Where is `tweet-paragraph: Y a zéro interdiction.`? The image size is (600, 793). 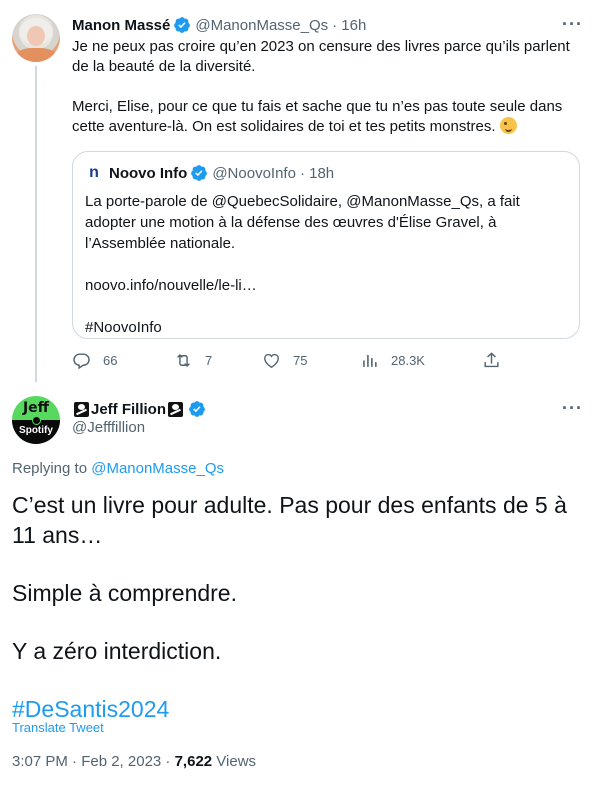
tweet-paragraph: Y a zéro interdiction. is located at coordinates (117, 651).